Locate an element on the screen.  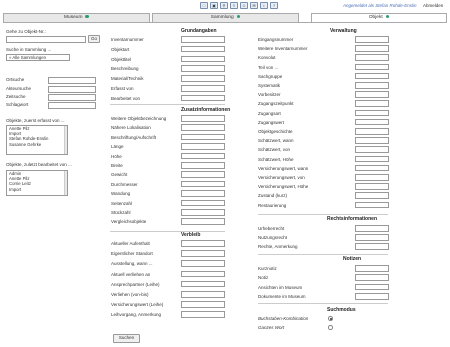
field-label: Länge is located at coordinates (117, 147).